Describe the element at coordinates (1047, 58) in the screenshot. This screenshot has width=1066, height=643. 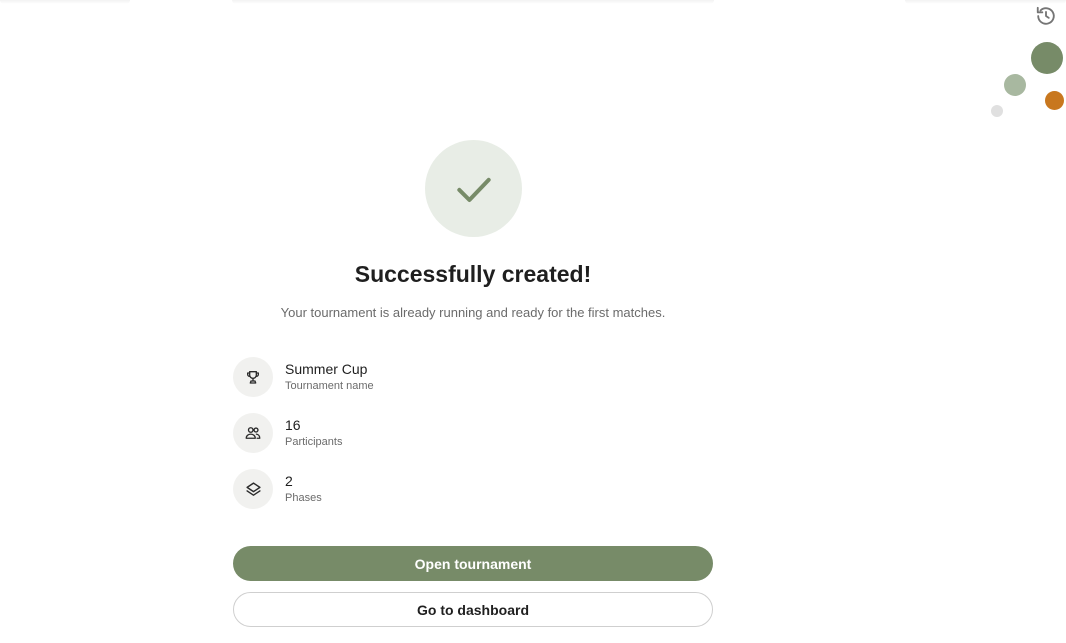
I see `decorative-dot-large` at that location.